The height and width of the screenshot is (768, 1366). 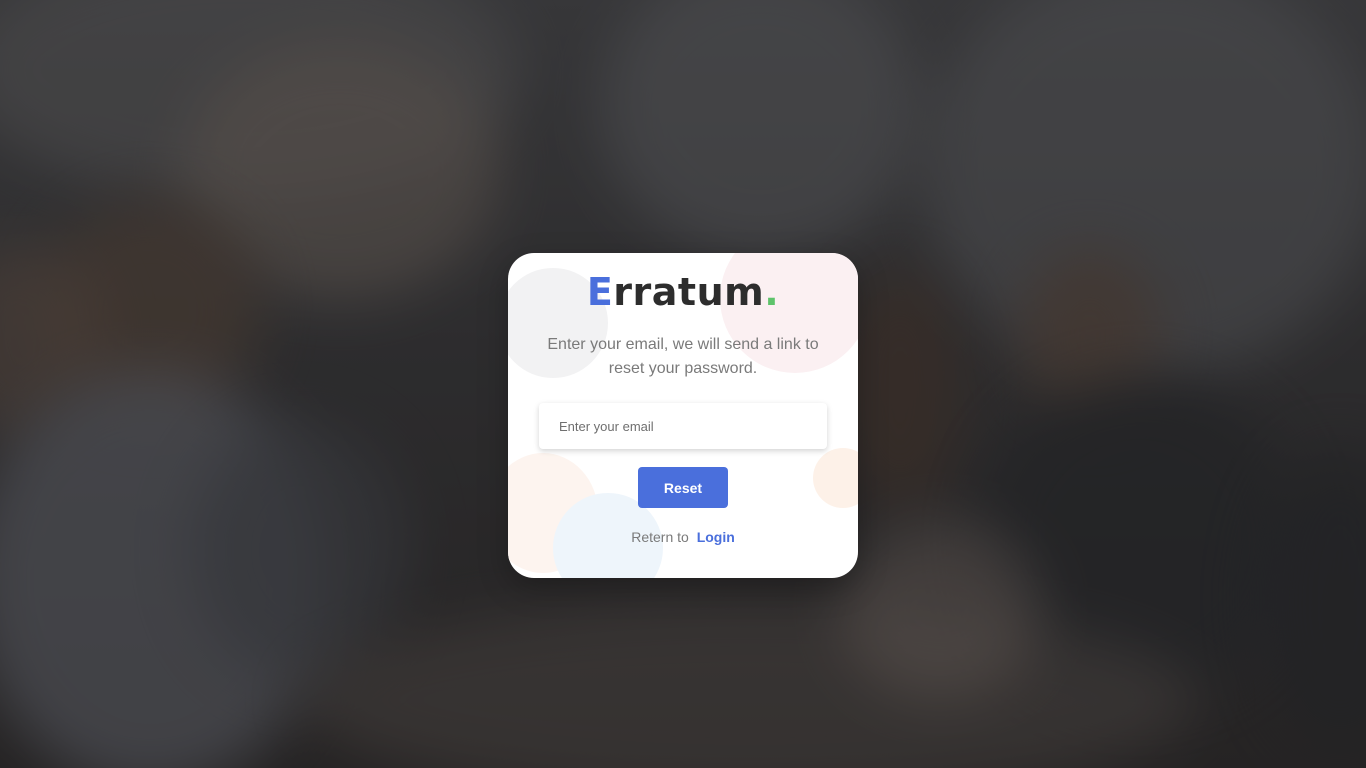 I want to click on logo-wordmark: rratum, so click(x=689, y=292).